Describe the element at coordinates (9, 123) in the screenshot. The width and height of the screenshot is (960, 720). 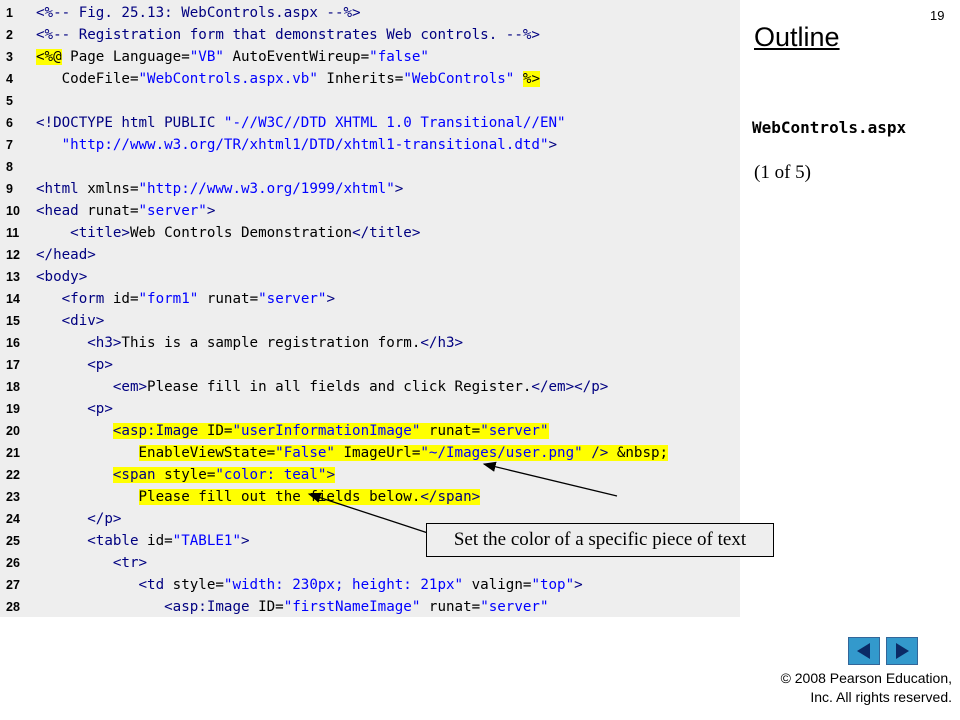
I see `line-number: 6` at that location.